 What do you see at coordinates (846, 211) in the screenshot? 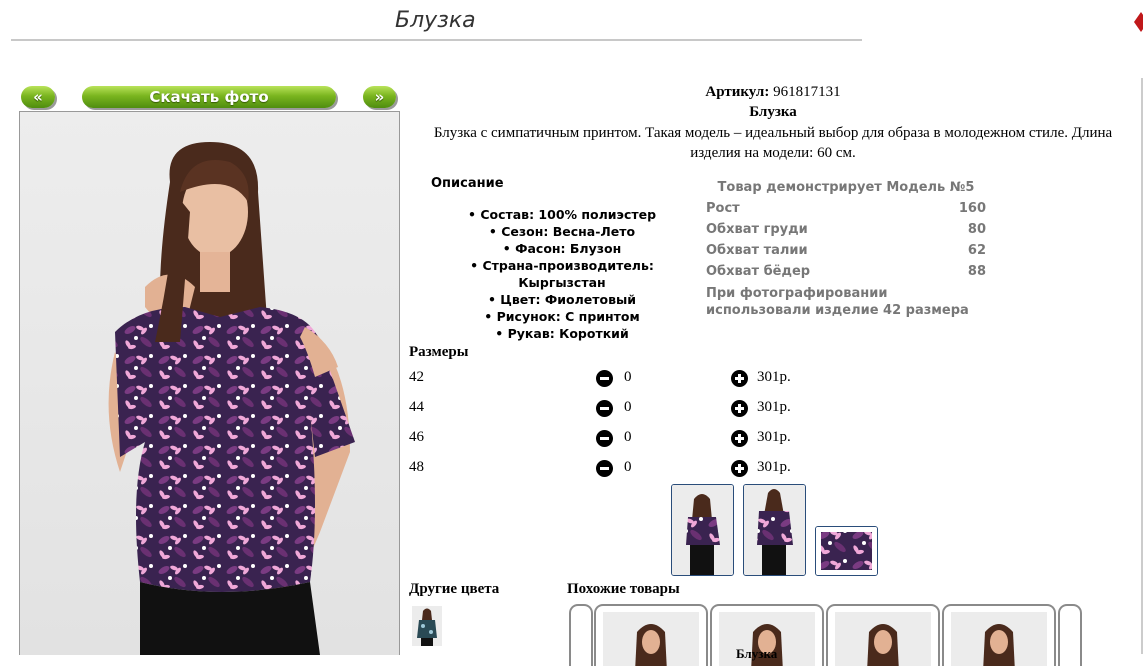
I see `model-row: Рост 160` at bounding box center [846, 211].